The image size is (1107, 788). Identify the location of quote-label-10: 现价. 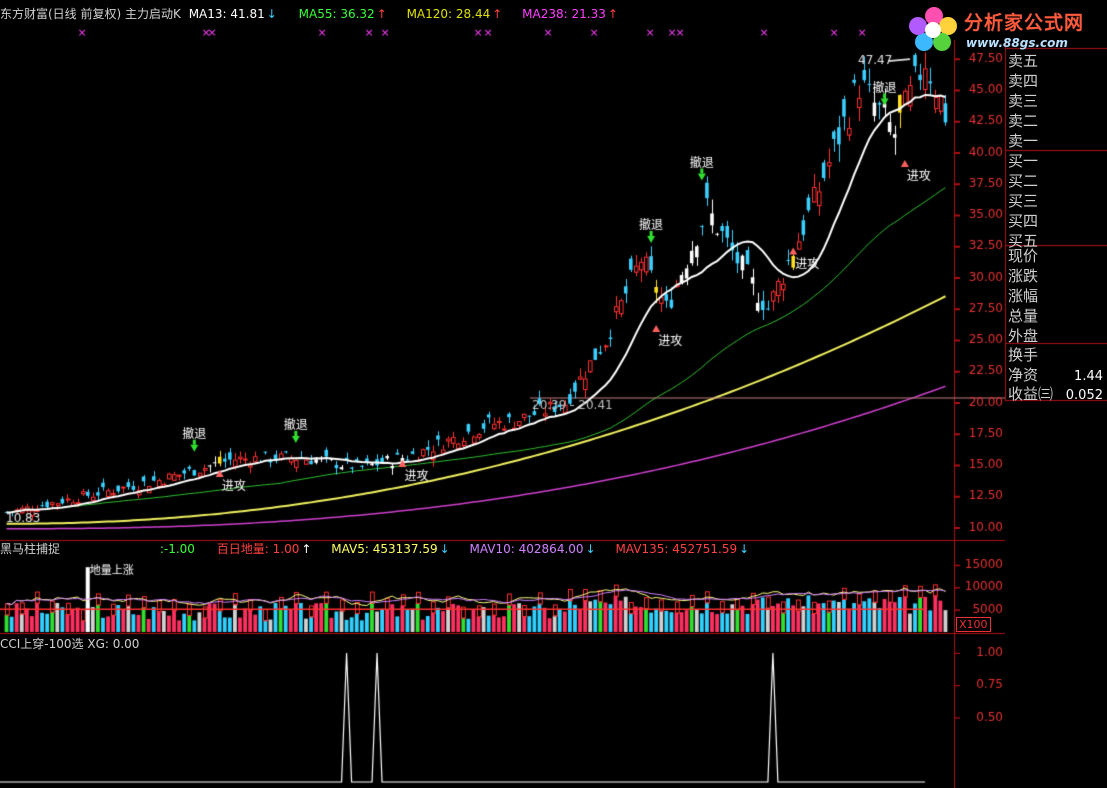
(1023, 256).